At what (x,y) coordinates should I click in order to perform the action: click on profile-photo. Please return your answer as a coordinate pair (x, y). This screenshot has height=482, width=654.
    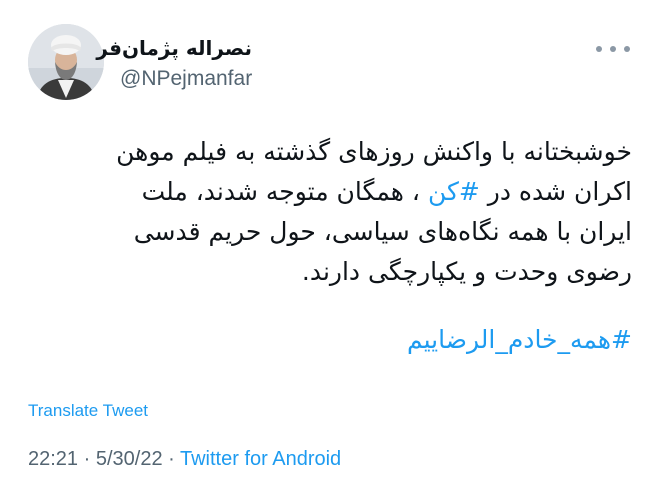
    Looking at the image, I should click on (66, 62).